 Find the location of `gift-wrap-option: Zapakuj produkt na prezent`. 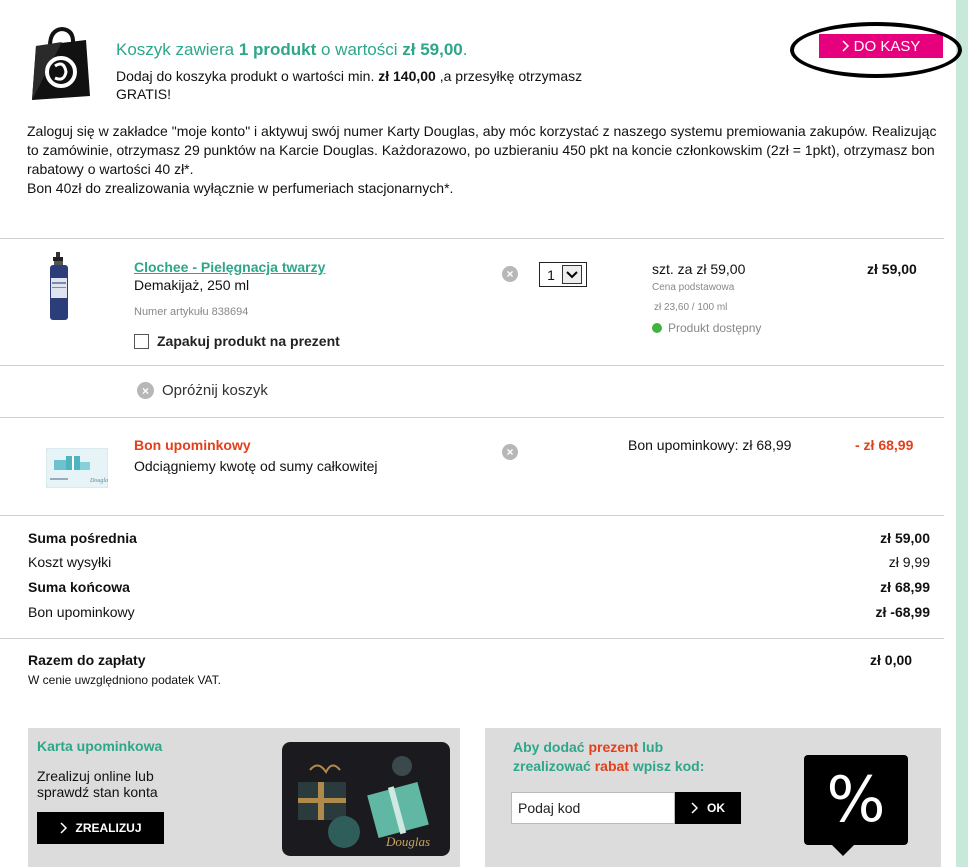

gift-wrap-option: Zapakuj produkt na prezent is located at coordinates (237, 341).